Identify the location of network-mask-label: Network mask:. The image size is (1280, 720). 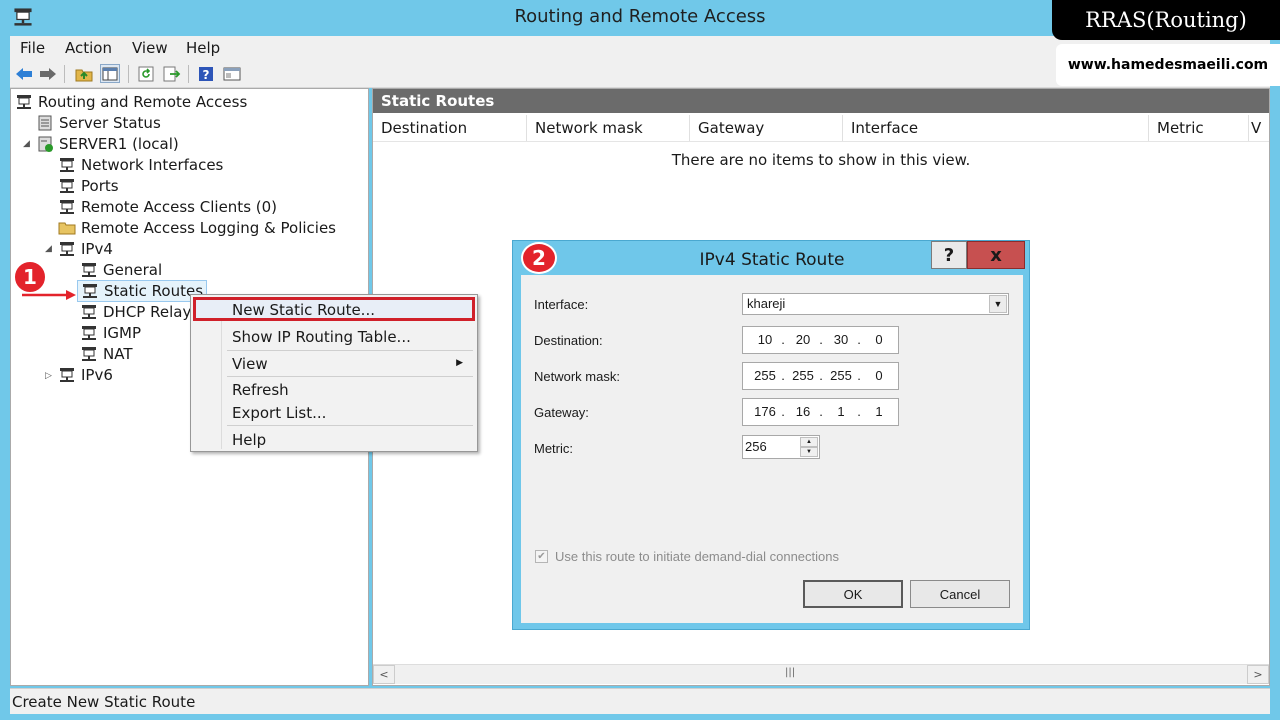
(577, 376).